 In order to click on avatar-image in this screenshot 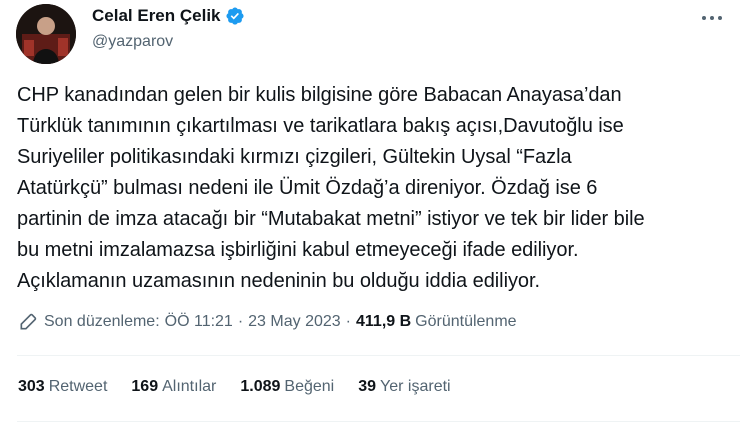, I will do `click(46, 34)`.